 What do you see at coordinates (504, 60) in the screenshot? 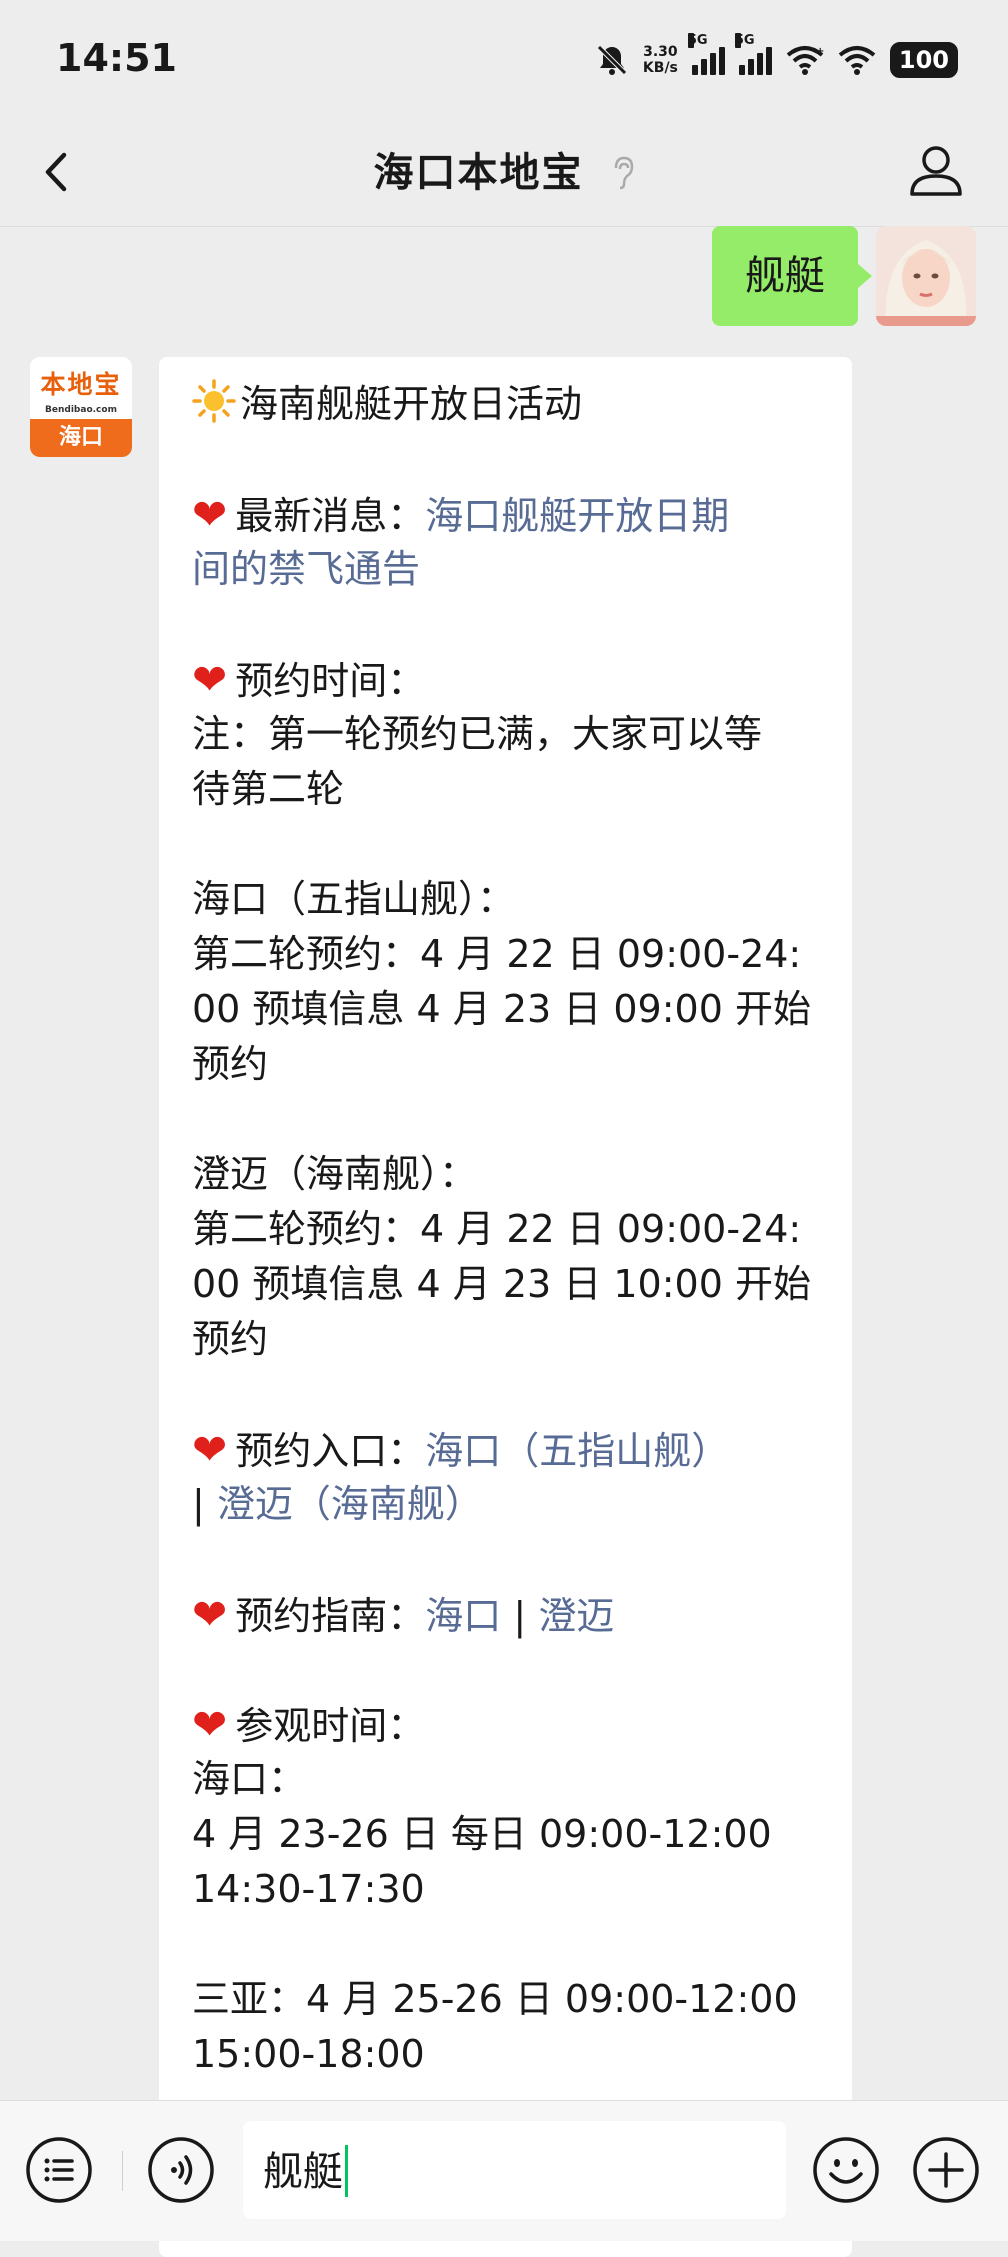
I see `status-bar: 14:51 3.30 KB/s 5G 5G + 100` at bounding box center [504, 60].